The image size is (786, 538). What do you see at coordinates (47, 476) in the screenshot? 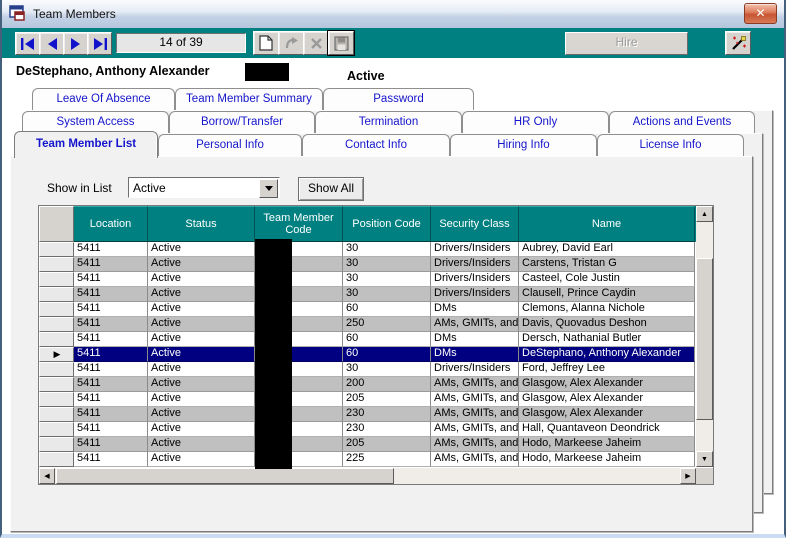
I see `scroll-left-icon: ◀` at bounding box center [47, 476].